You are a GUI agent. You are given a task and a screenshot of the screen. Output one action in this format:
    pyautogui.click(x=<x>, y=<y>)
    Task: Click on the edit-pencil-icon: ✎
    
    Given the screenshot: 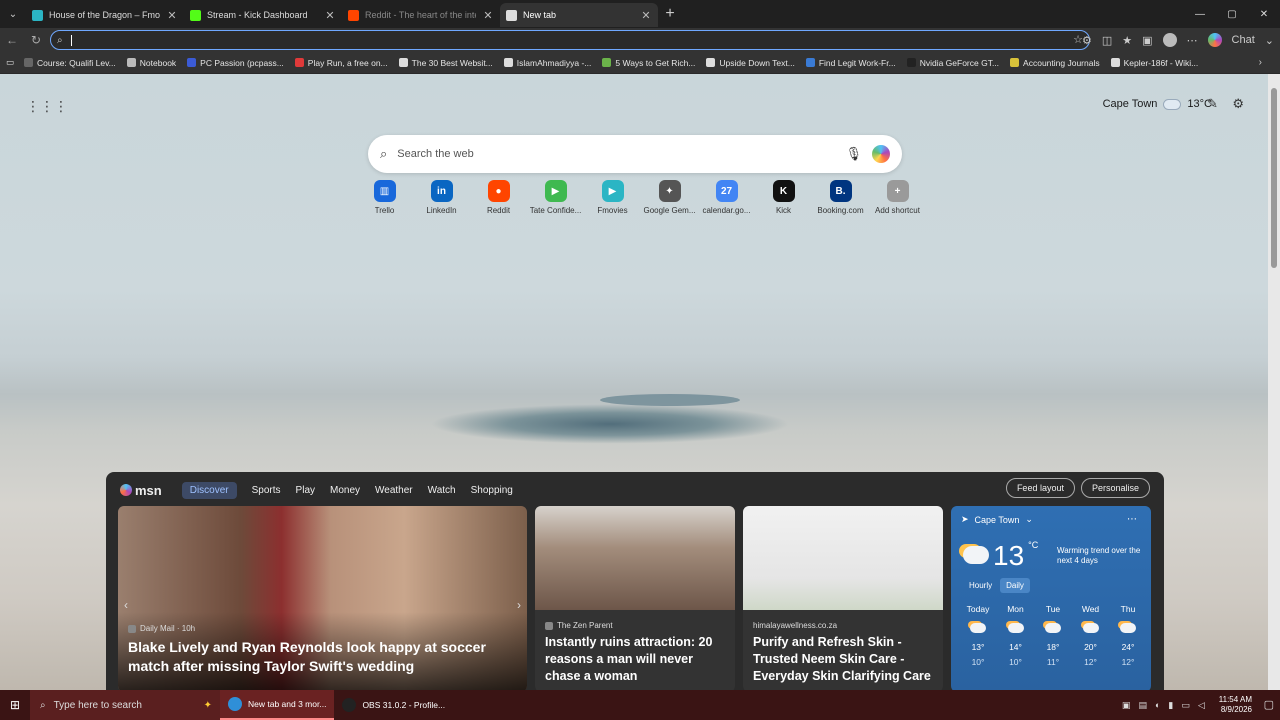 What is the action you would take?
    pyautogui.click(x=1212, y=104)
    